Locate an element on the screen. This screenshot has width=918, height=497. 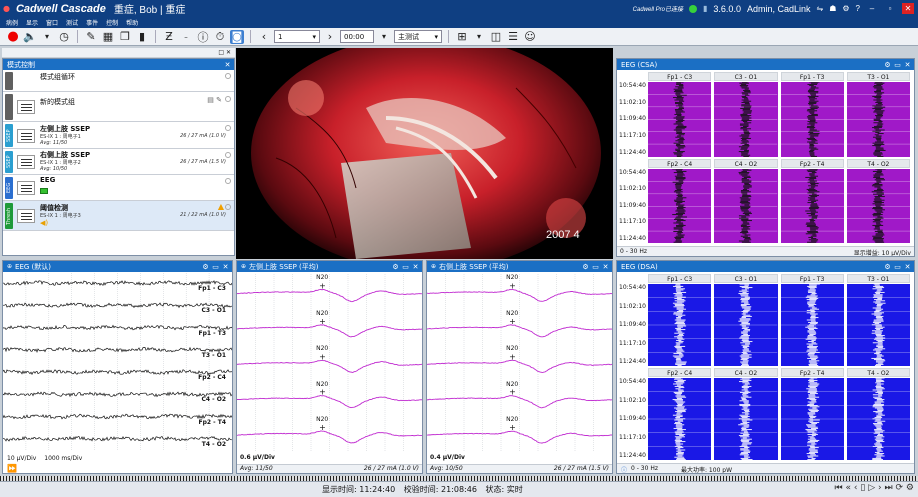
skip-start-icon: ⏮ is located at coordinates (839, 488).